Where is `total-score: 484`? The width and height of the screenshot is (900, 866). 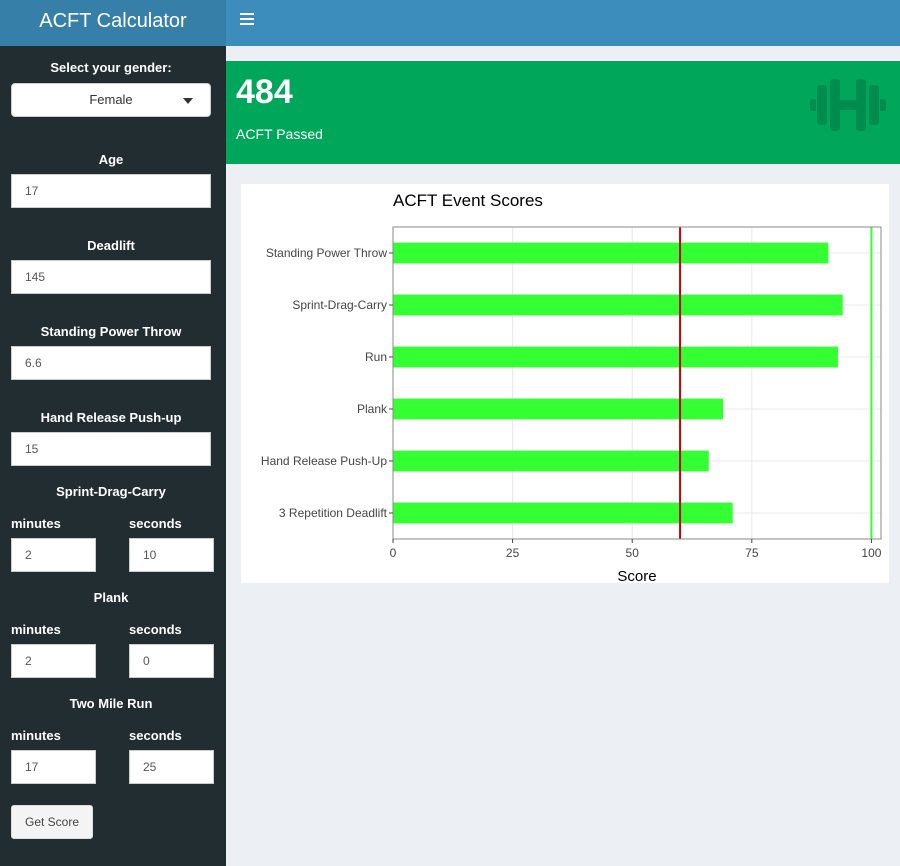 total-score: 484 is located at coordinates (264, 92).